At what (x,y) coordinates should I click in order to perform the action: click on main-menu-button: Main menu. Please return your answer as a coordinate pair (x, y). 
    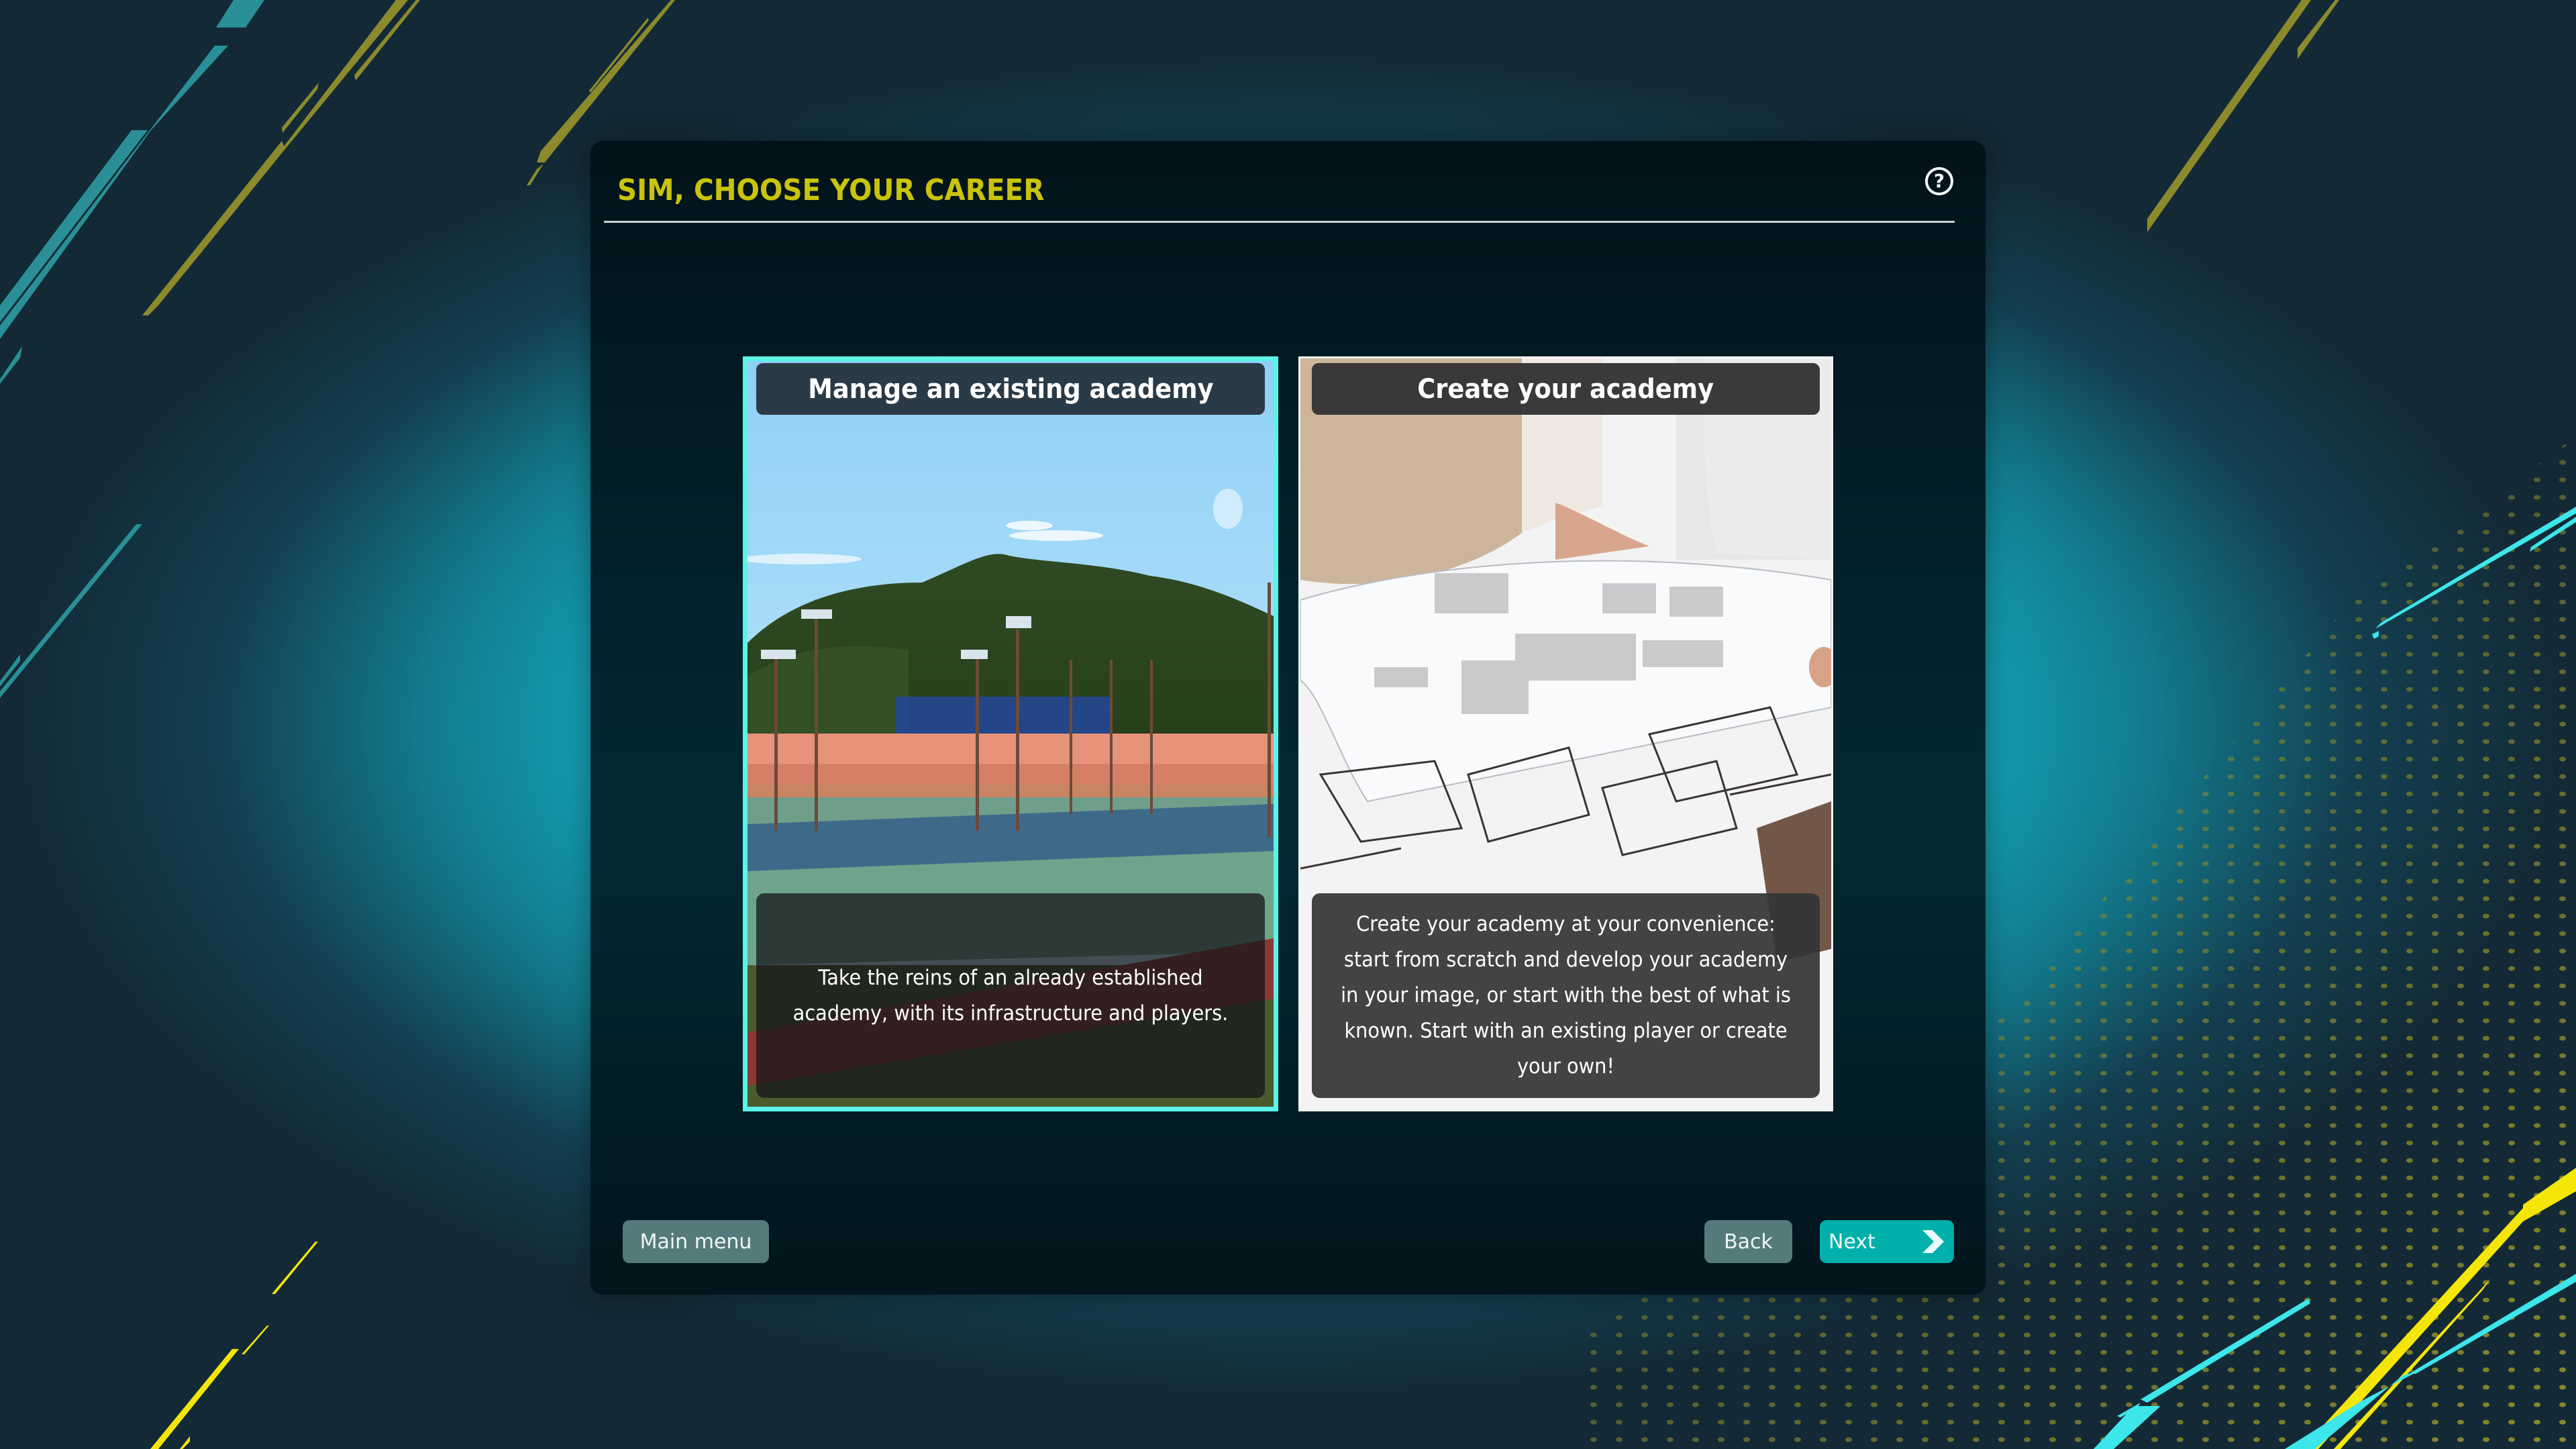
    Looking at the image, I should click on (696, 1241).